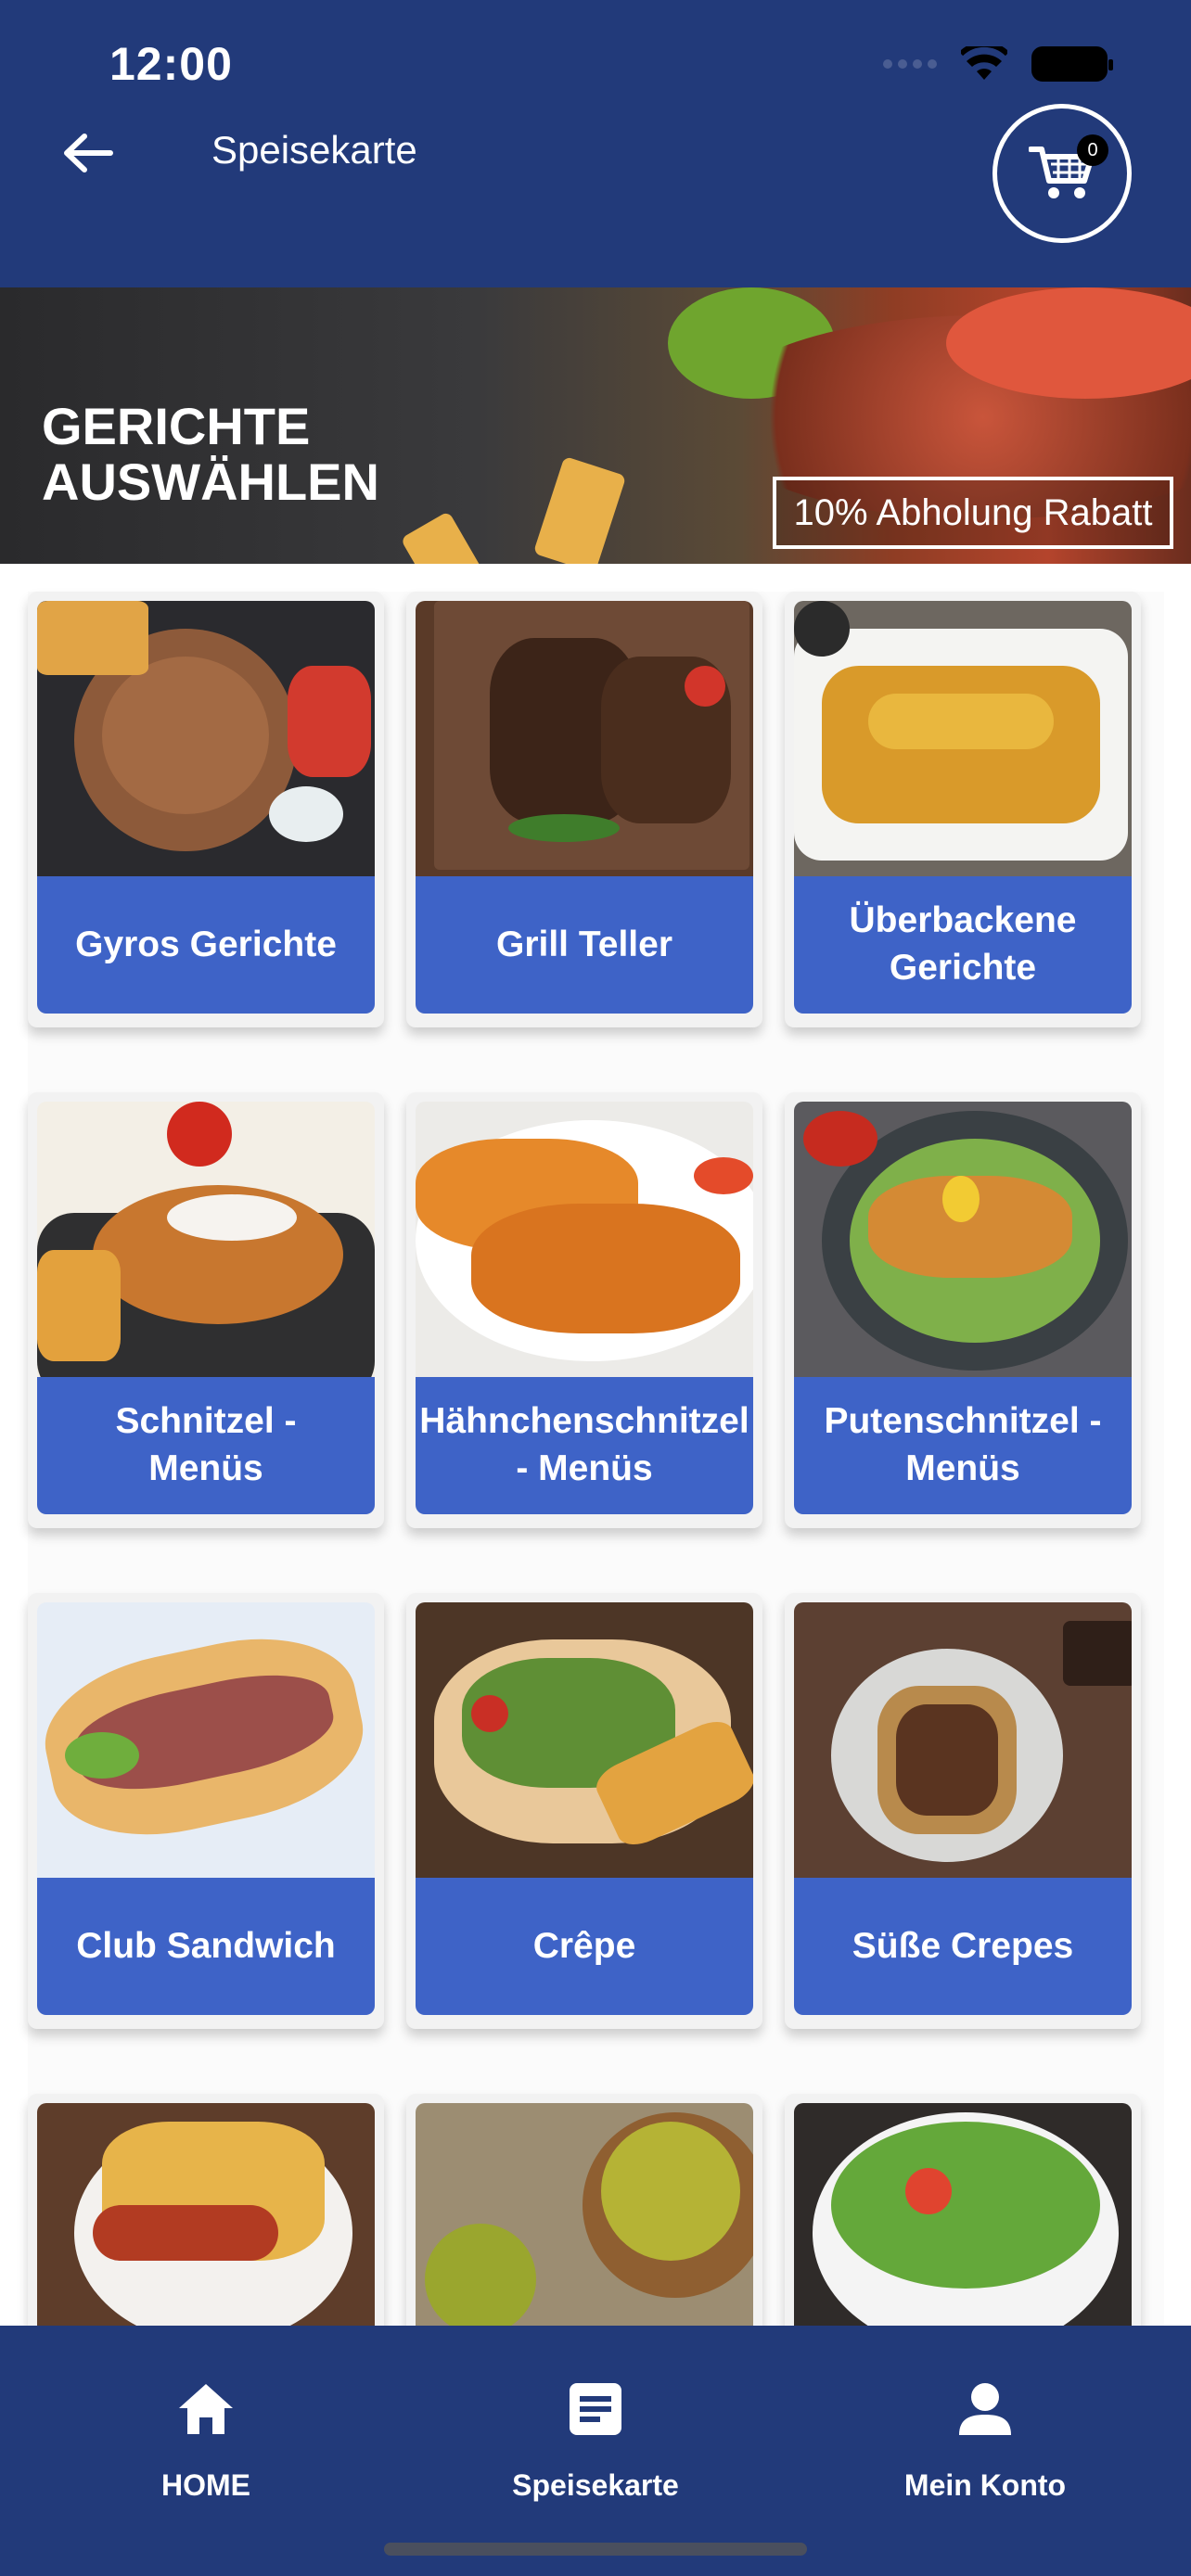 The image size is (1191, 2576). Describe the element at coordinates (171, 64) in the screenshot. I see `status-time: 12:00` at that location.